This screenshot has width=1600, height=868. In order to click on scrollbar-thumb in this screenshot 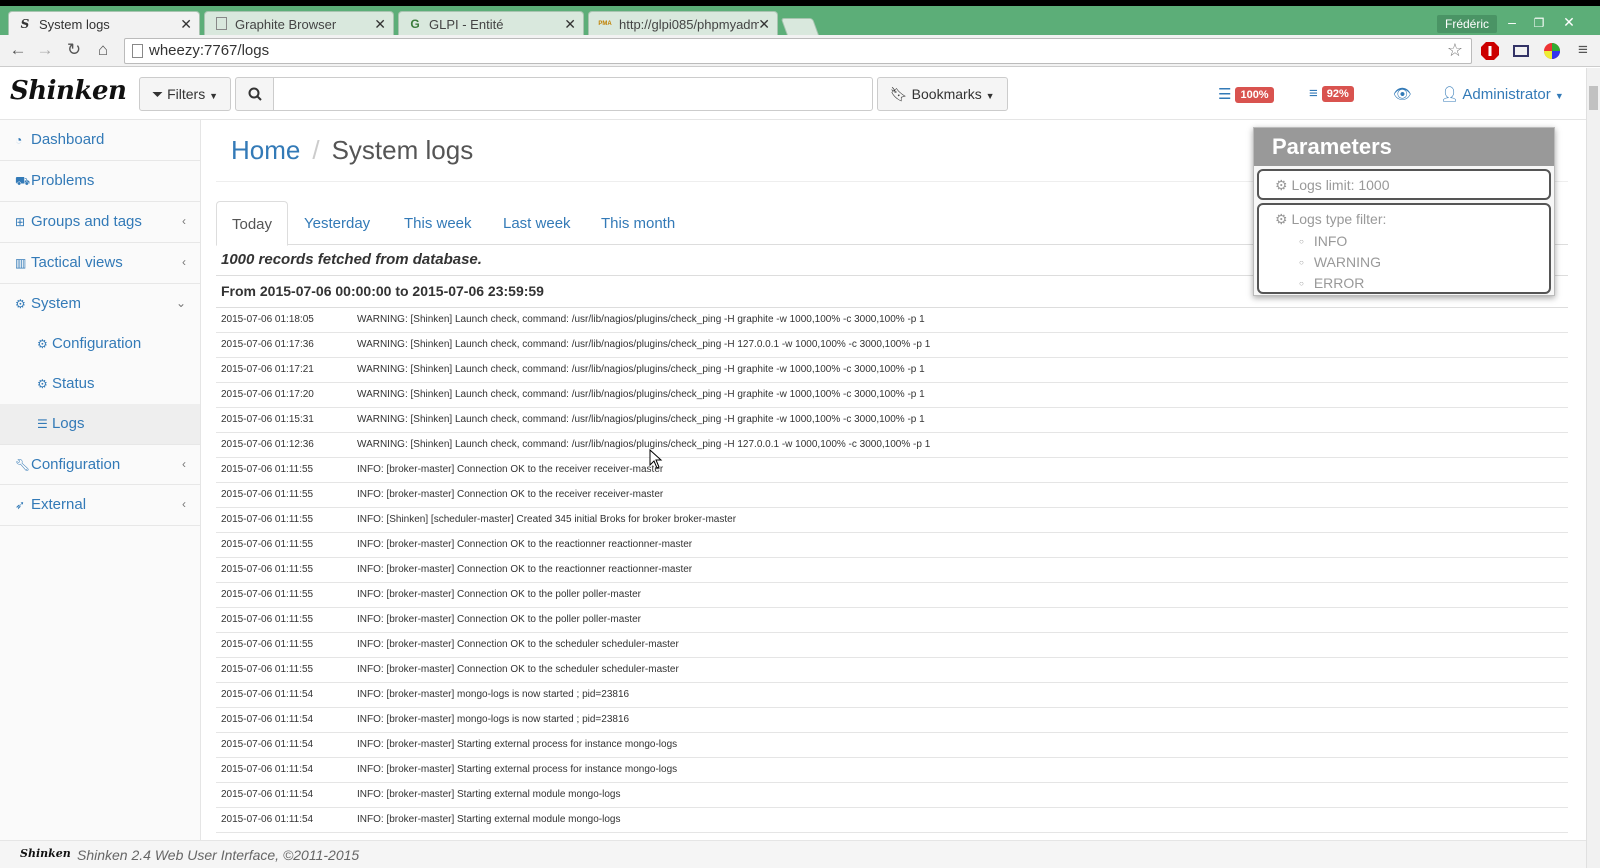, I will do `click(1593, 98)`.